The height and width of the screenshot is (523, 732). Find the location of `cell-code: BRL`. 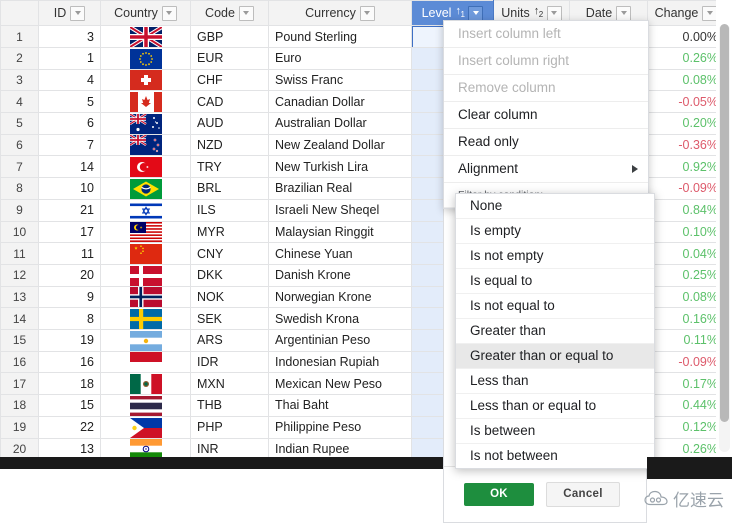

cell-code: BRL is located at coordinates (229, 188).